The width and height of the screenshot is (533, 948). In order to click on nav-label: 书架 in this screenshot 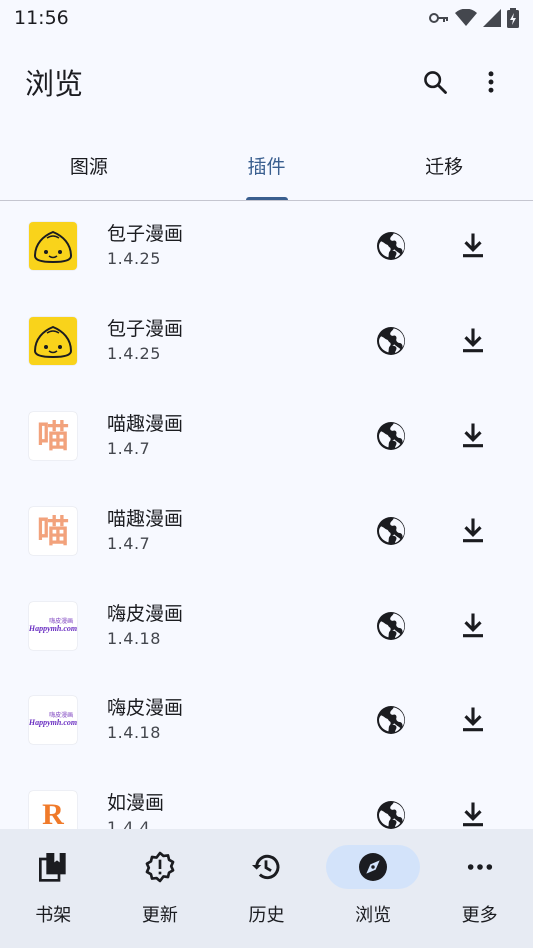, I will do `click(53, 915)`.